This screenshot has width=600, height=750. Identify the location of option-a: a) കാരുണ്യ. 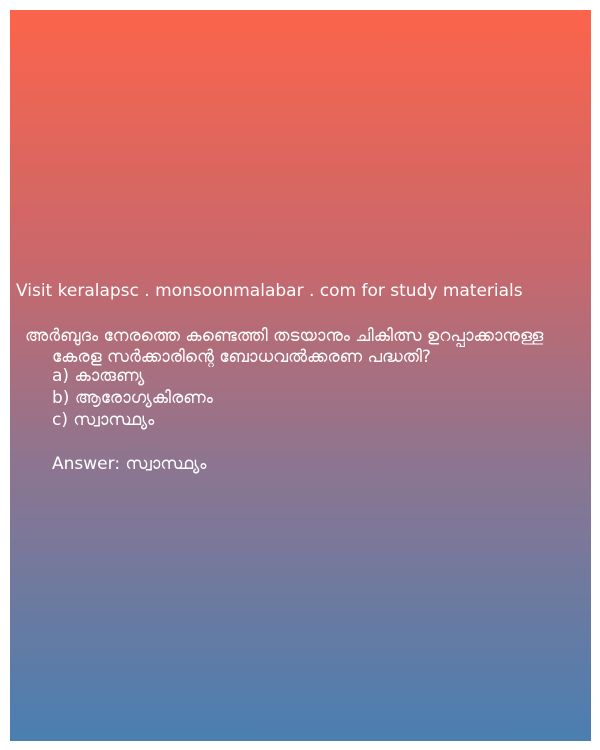
(98, 376).